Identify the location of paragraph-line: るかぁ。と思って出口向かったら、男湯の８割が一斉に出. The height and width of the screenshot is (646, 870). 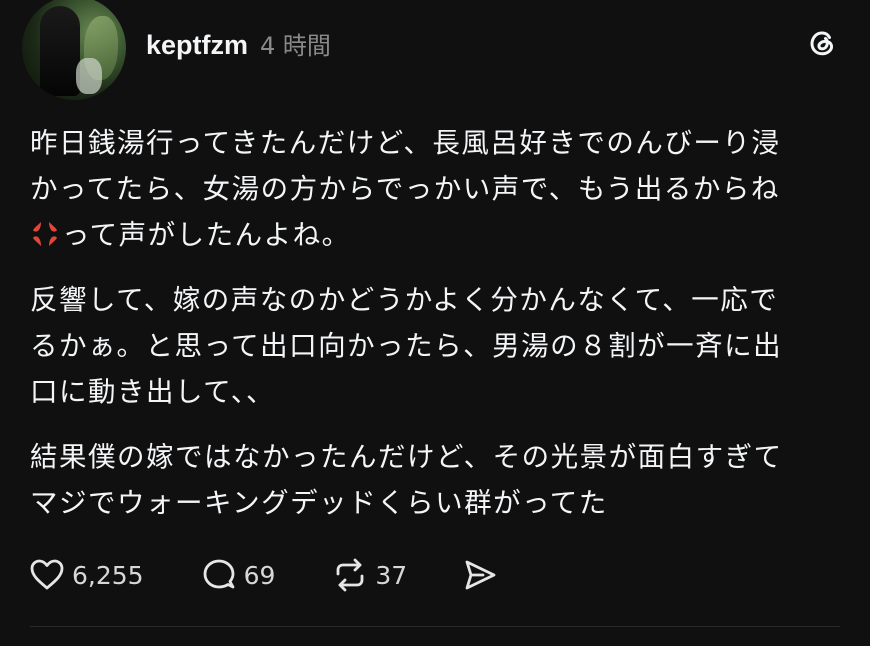
(406, 346).